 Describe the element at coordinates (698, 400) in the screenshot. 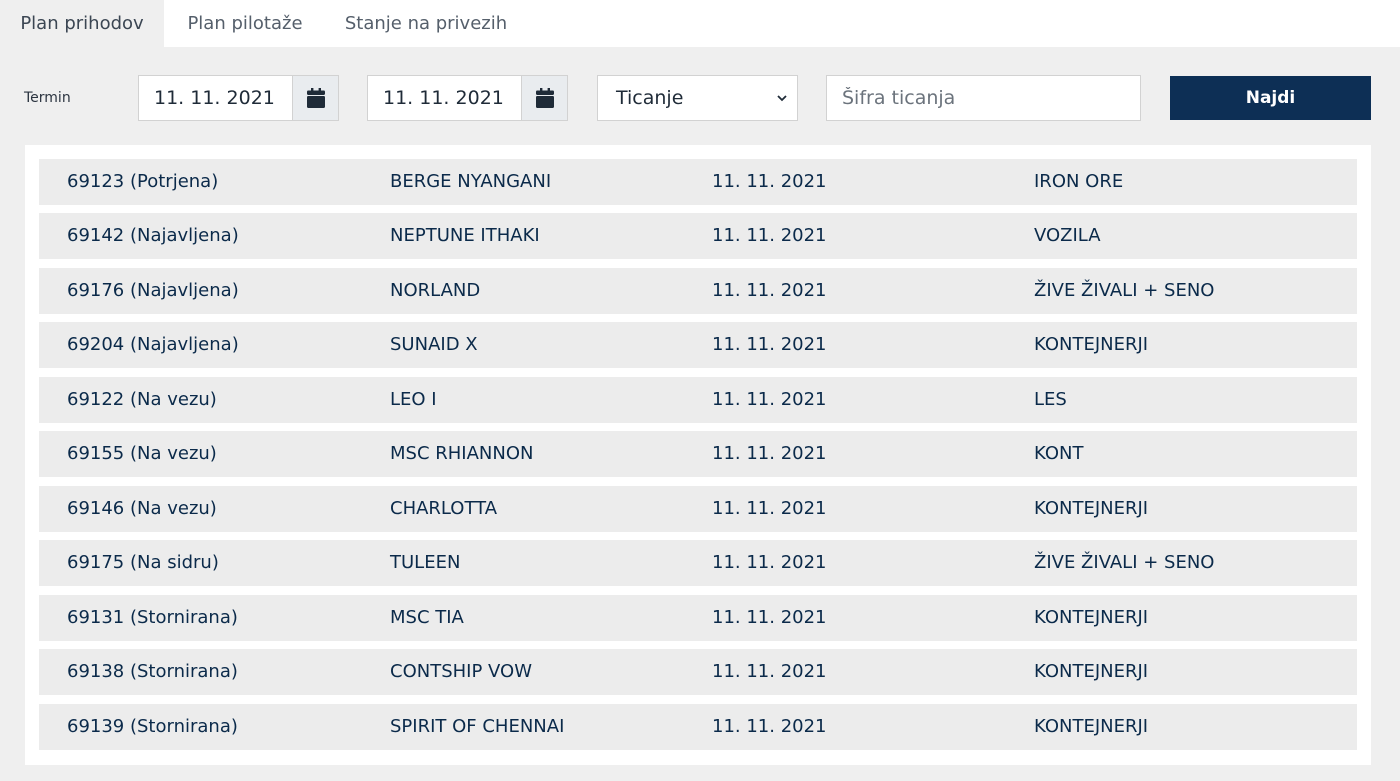

I see `list-row: 69122 (Na vezu) LEO I 11. 11. 2021 LES` at that location.